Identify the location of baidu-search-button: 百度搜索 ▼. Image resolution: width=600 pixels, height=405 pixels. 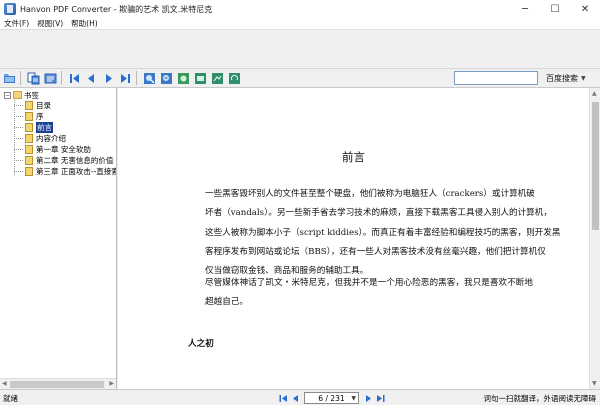
(566, 78).